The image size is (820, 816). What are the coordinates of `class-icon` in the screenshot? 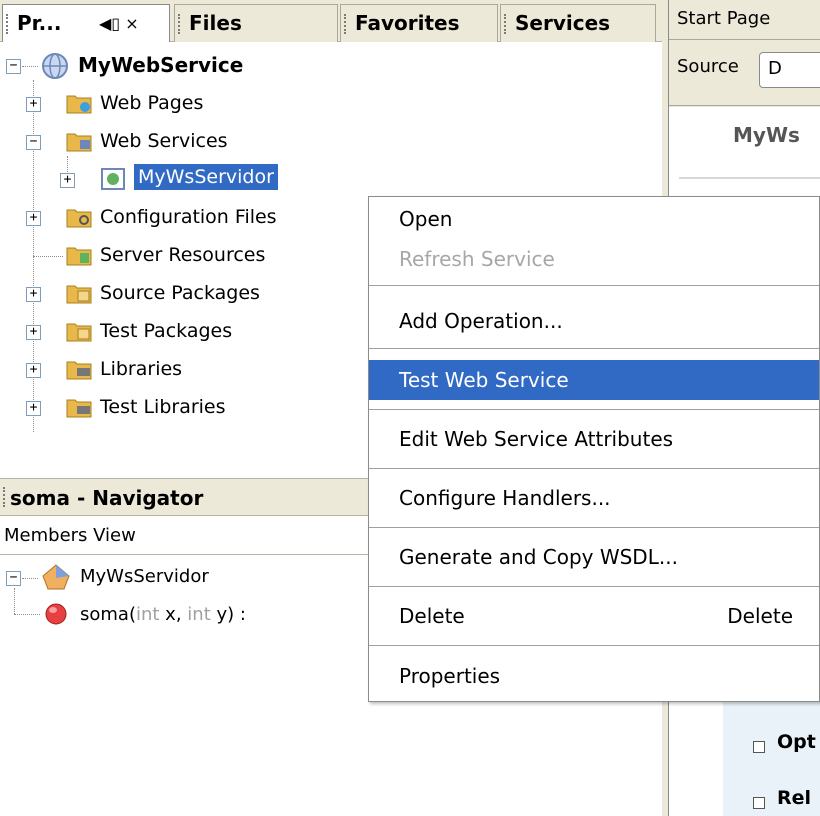 It's located at (56, 577).